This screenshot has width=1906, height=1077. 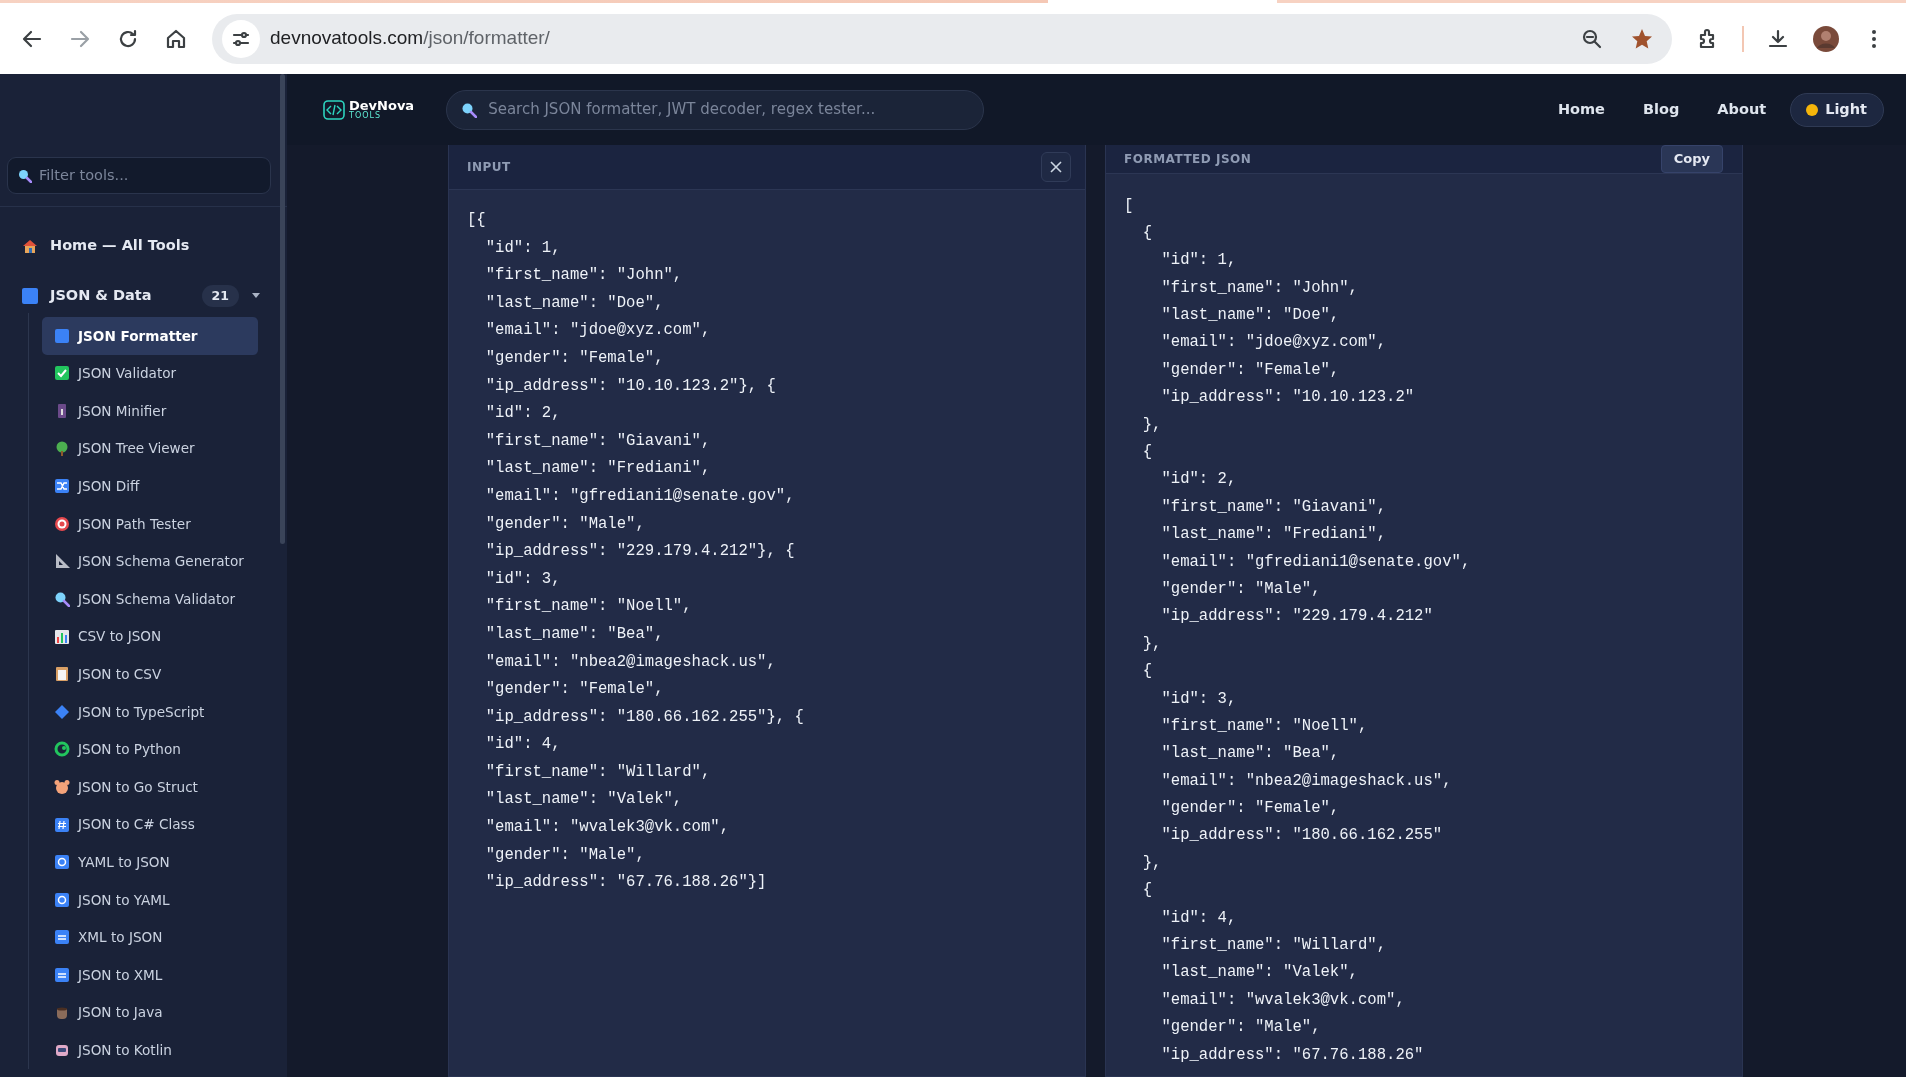 I want to click on code-line: [{, so click(x=477, y=220).